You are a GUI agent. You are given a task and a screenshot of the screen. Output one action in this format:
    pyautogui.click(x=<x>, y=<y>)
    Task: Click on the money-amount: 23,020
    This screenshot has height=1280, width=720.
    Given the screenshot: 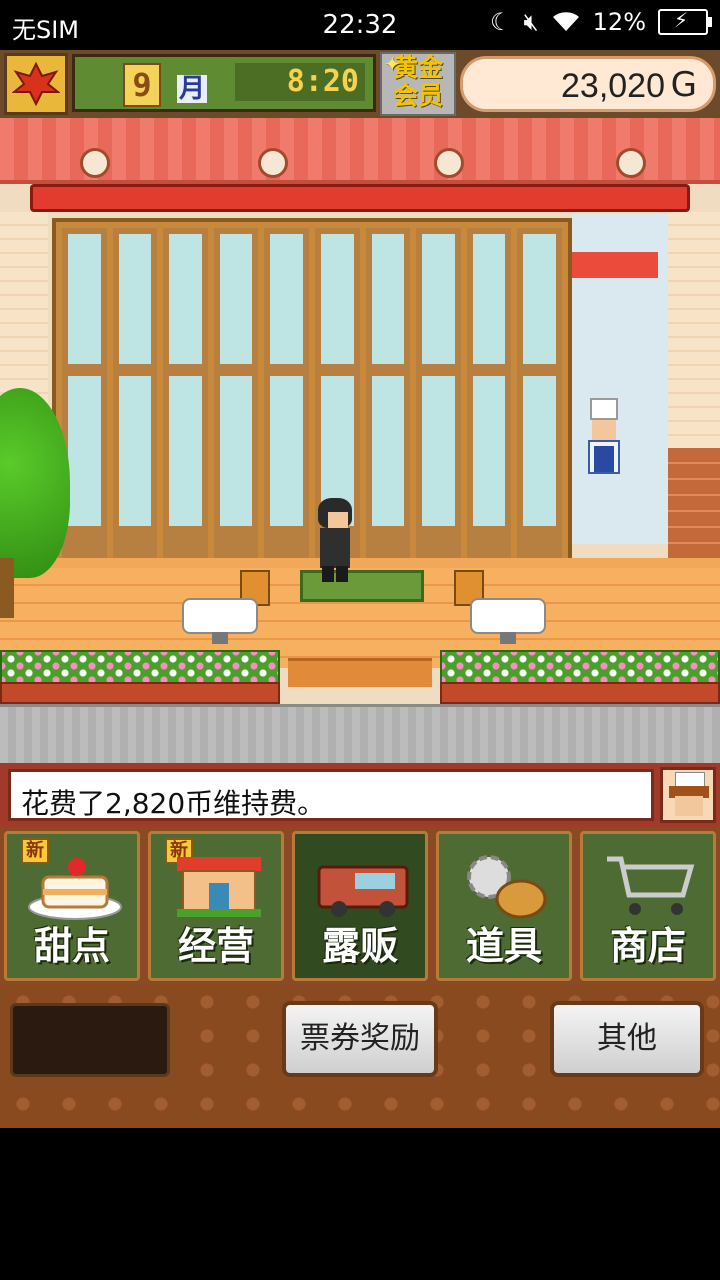 What is the action you would take?
    pyautogui.click(x=613, y=86)
    